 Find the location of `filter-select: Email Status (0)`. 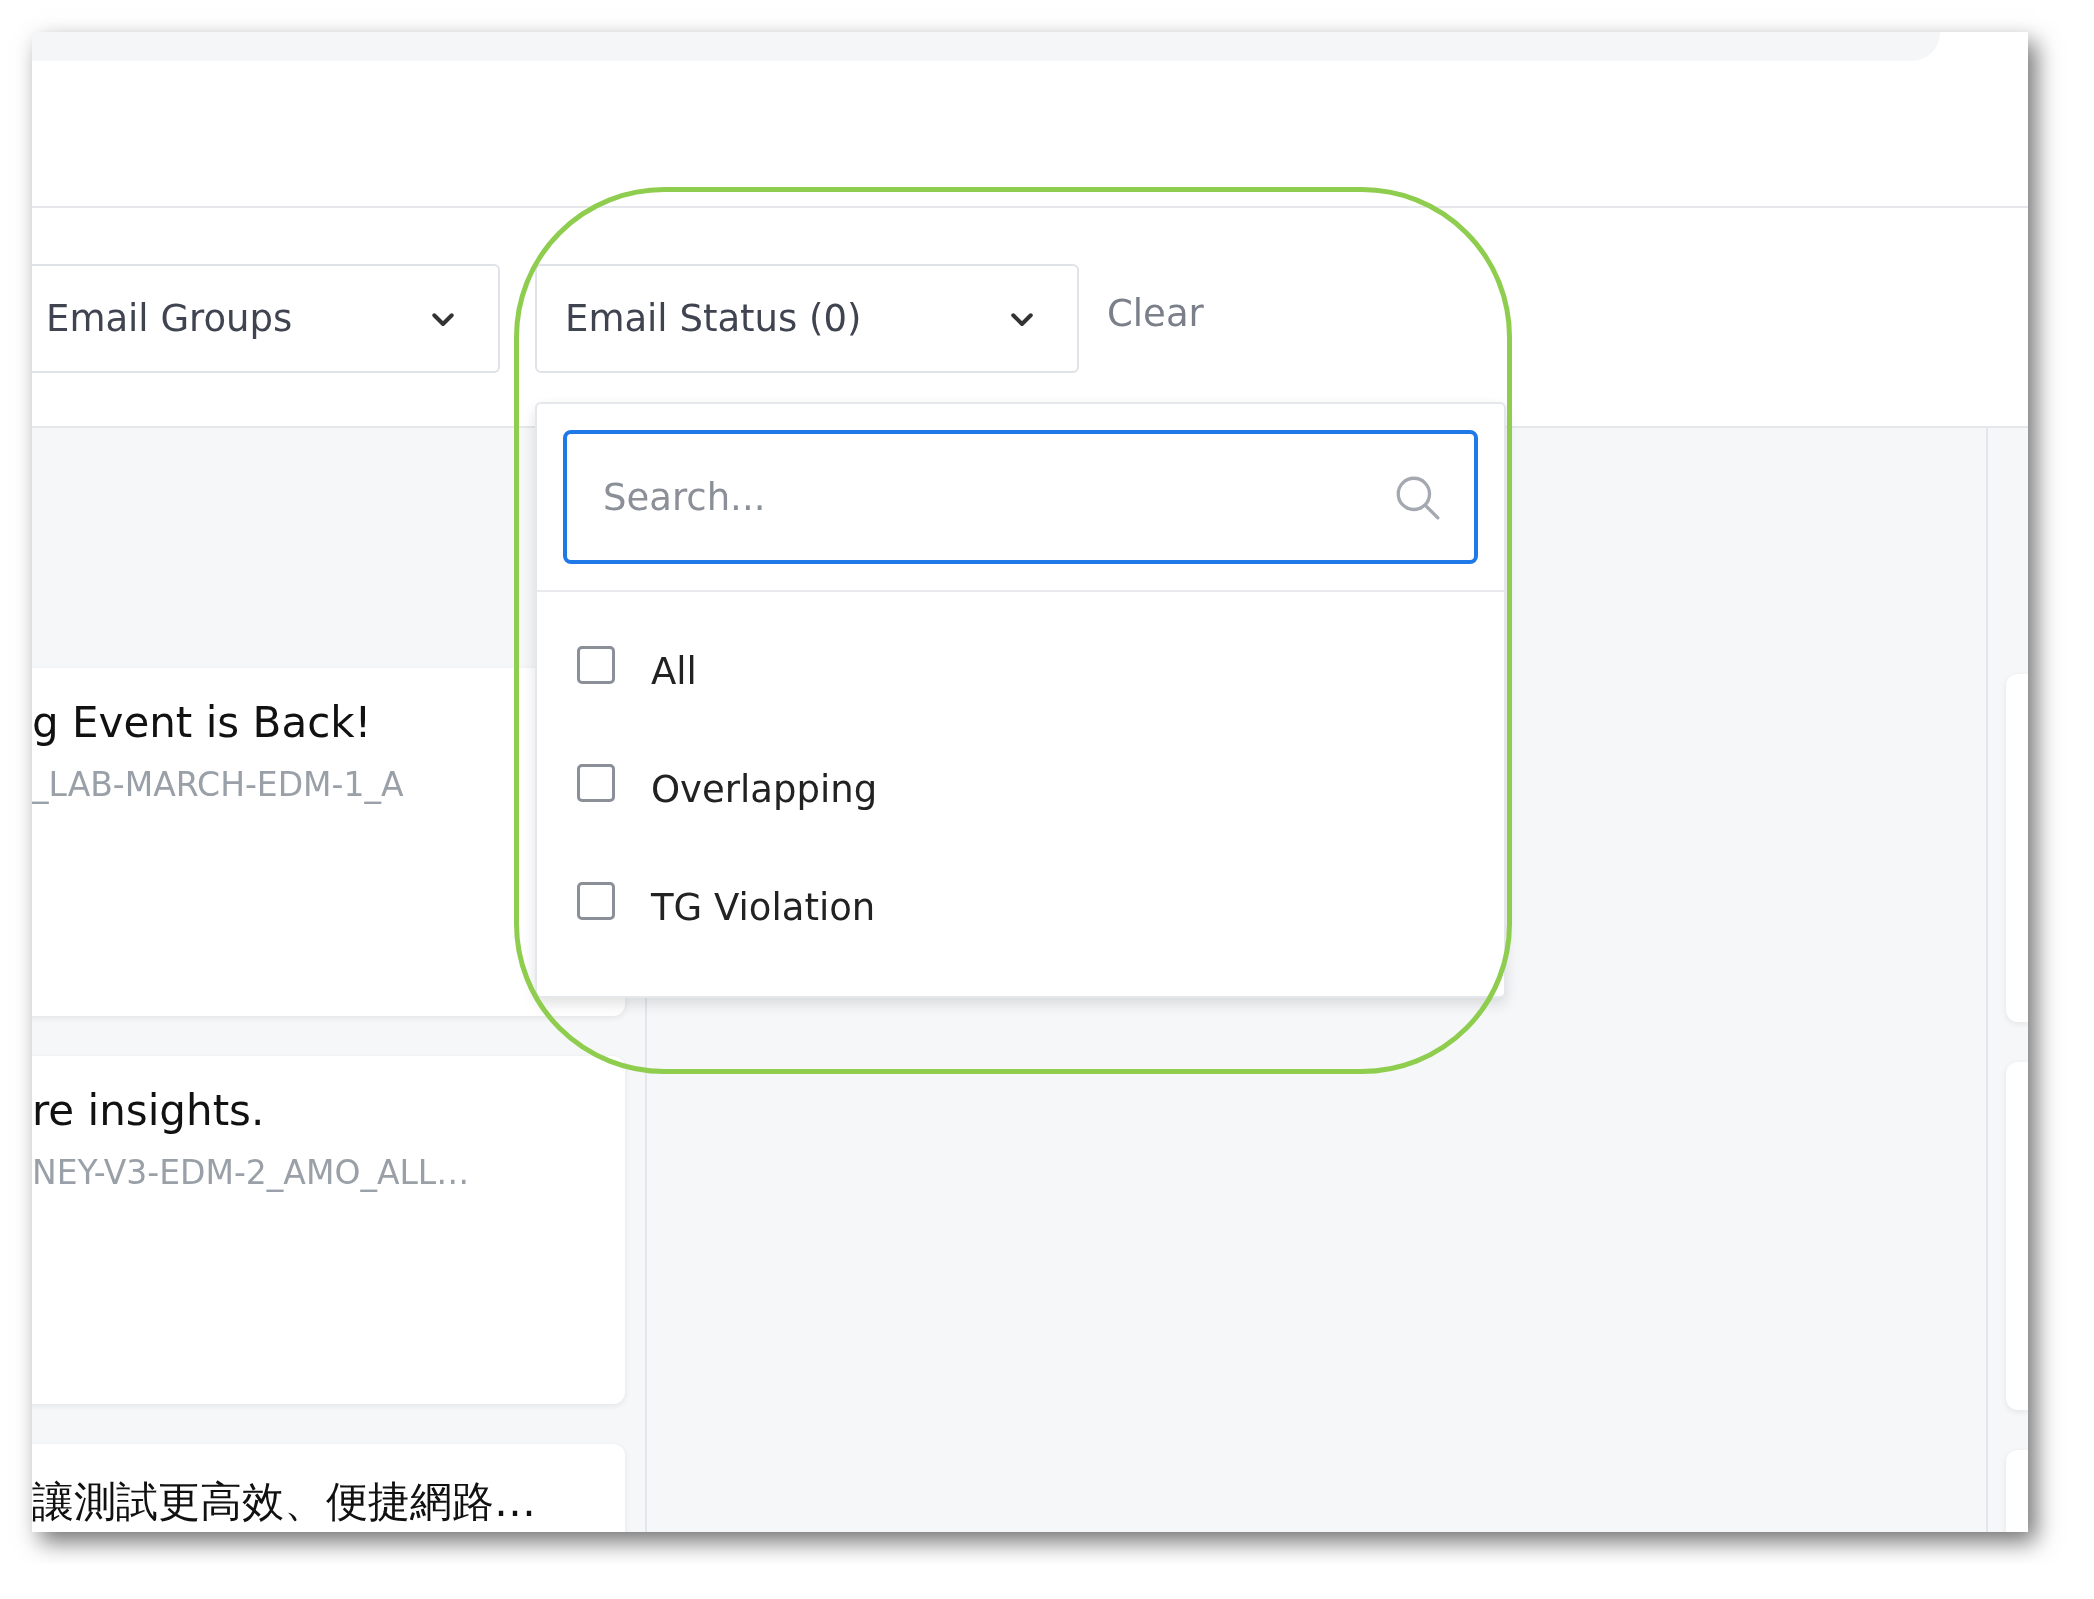

filter-select: Email Status (0) is located at coordinates (807, 318).